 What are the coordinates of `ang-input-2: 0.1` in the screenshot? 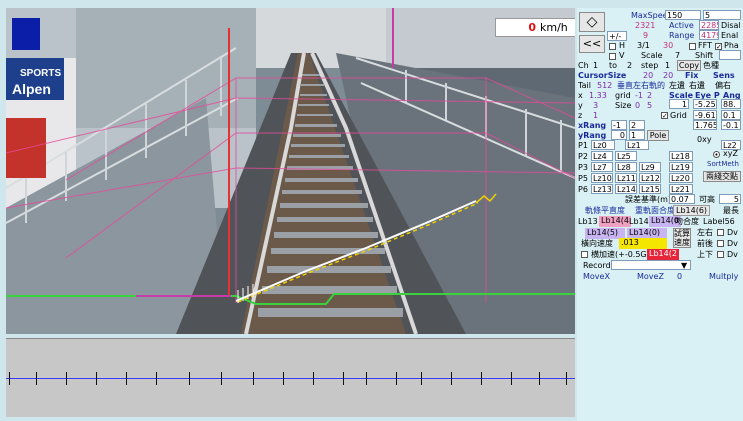 It's located at (731, 115).